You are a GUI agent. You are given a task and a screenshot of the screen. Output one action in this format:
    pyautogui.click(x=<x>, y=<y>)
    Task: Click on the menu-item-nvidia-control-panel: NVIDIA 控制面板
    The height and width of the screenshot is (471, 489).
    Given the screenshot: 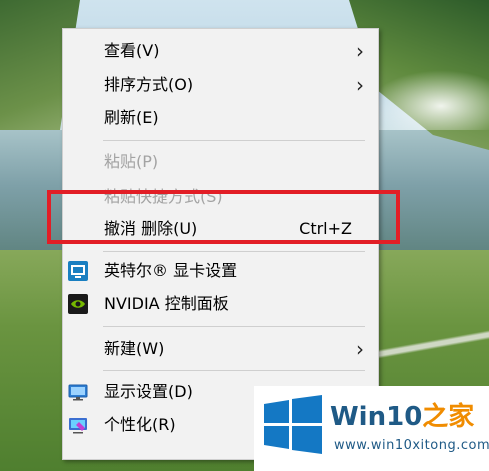 What is the action you would take?
    pyautogui.click(x=220, y=304)
    